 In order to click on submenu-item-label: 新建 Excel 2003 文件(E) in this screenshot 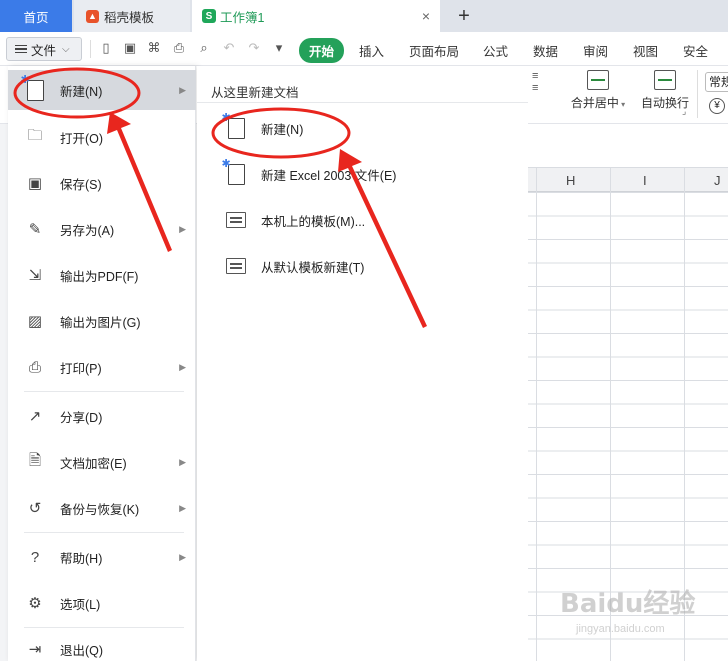, I will do `click(329, 175)`.